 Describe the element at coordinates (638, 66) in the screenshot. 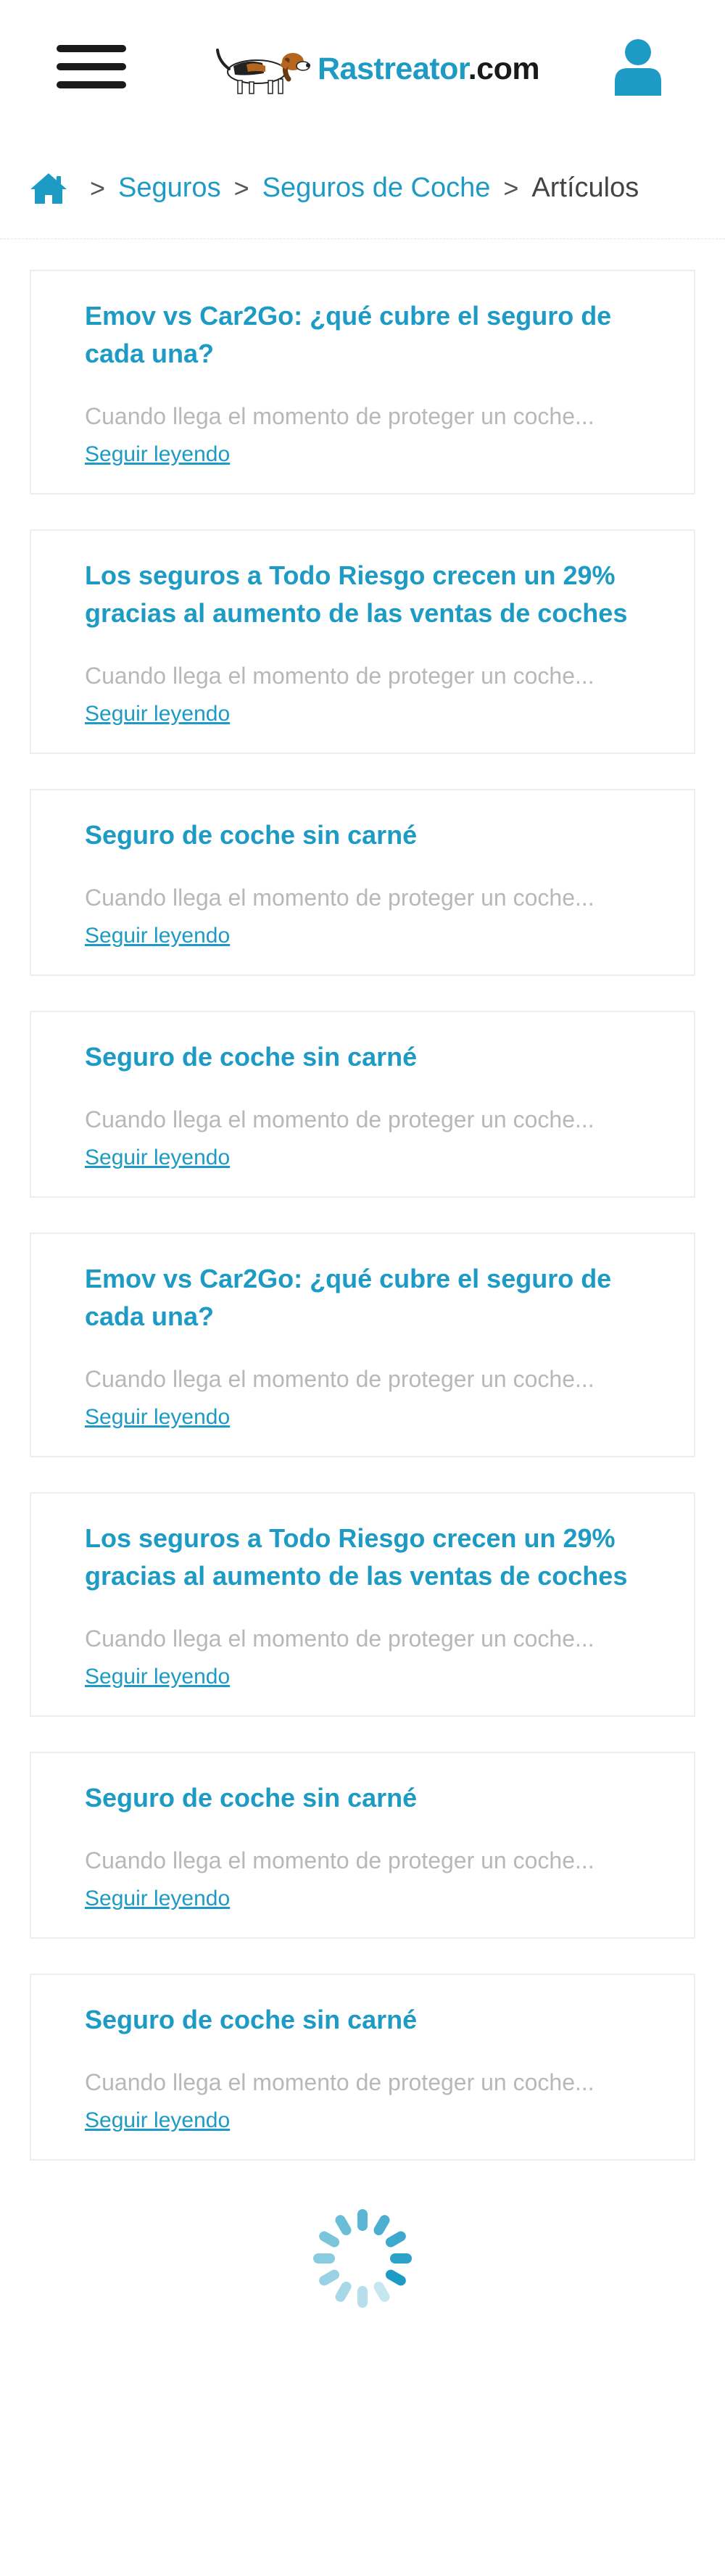

I see `user-icon` at that location.